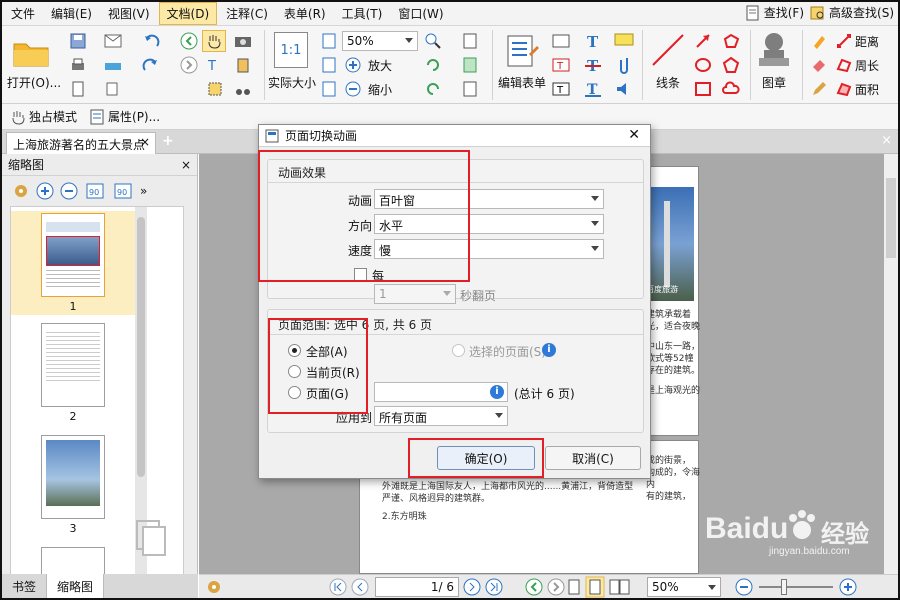  Describe the element at coordinates (624, 89) in the screenshot. I see `sound-icon` at that location.